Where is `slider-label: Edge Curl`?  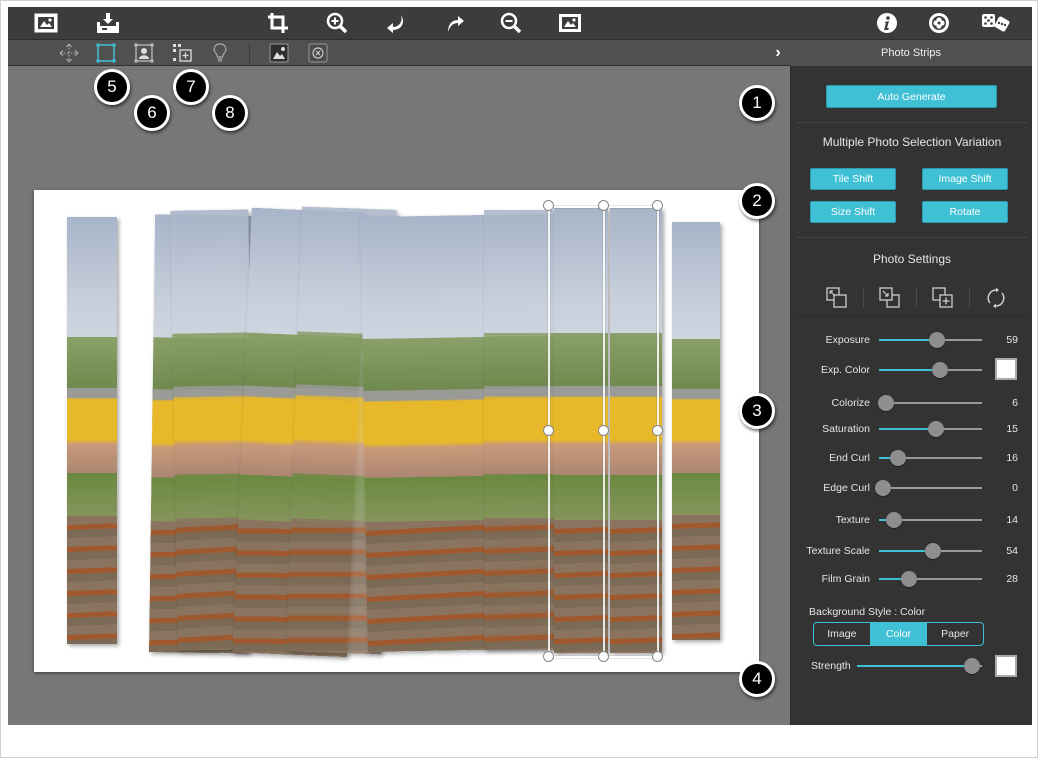
slider-label: Edge Curl is located at coordinates (846, 488).